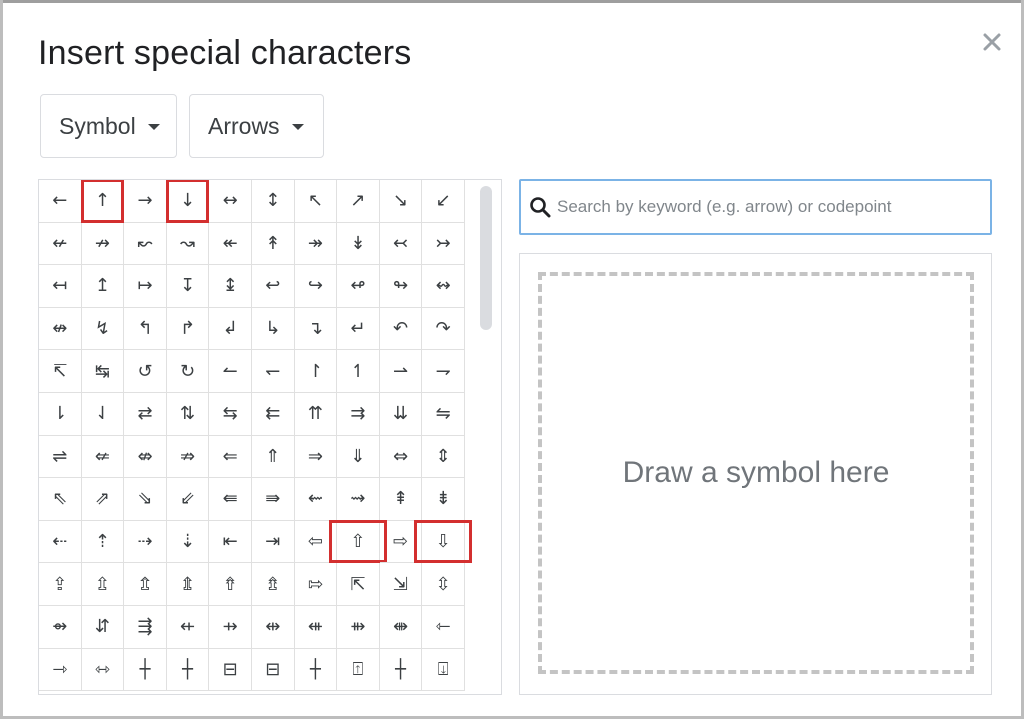  What do you see at coordinates (230, 457) in the screenshot?
I see `character-cell: ⇐` at bounding box center [230, 457].